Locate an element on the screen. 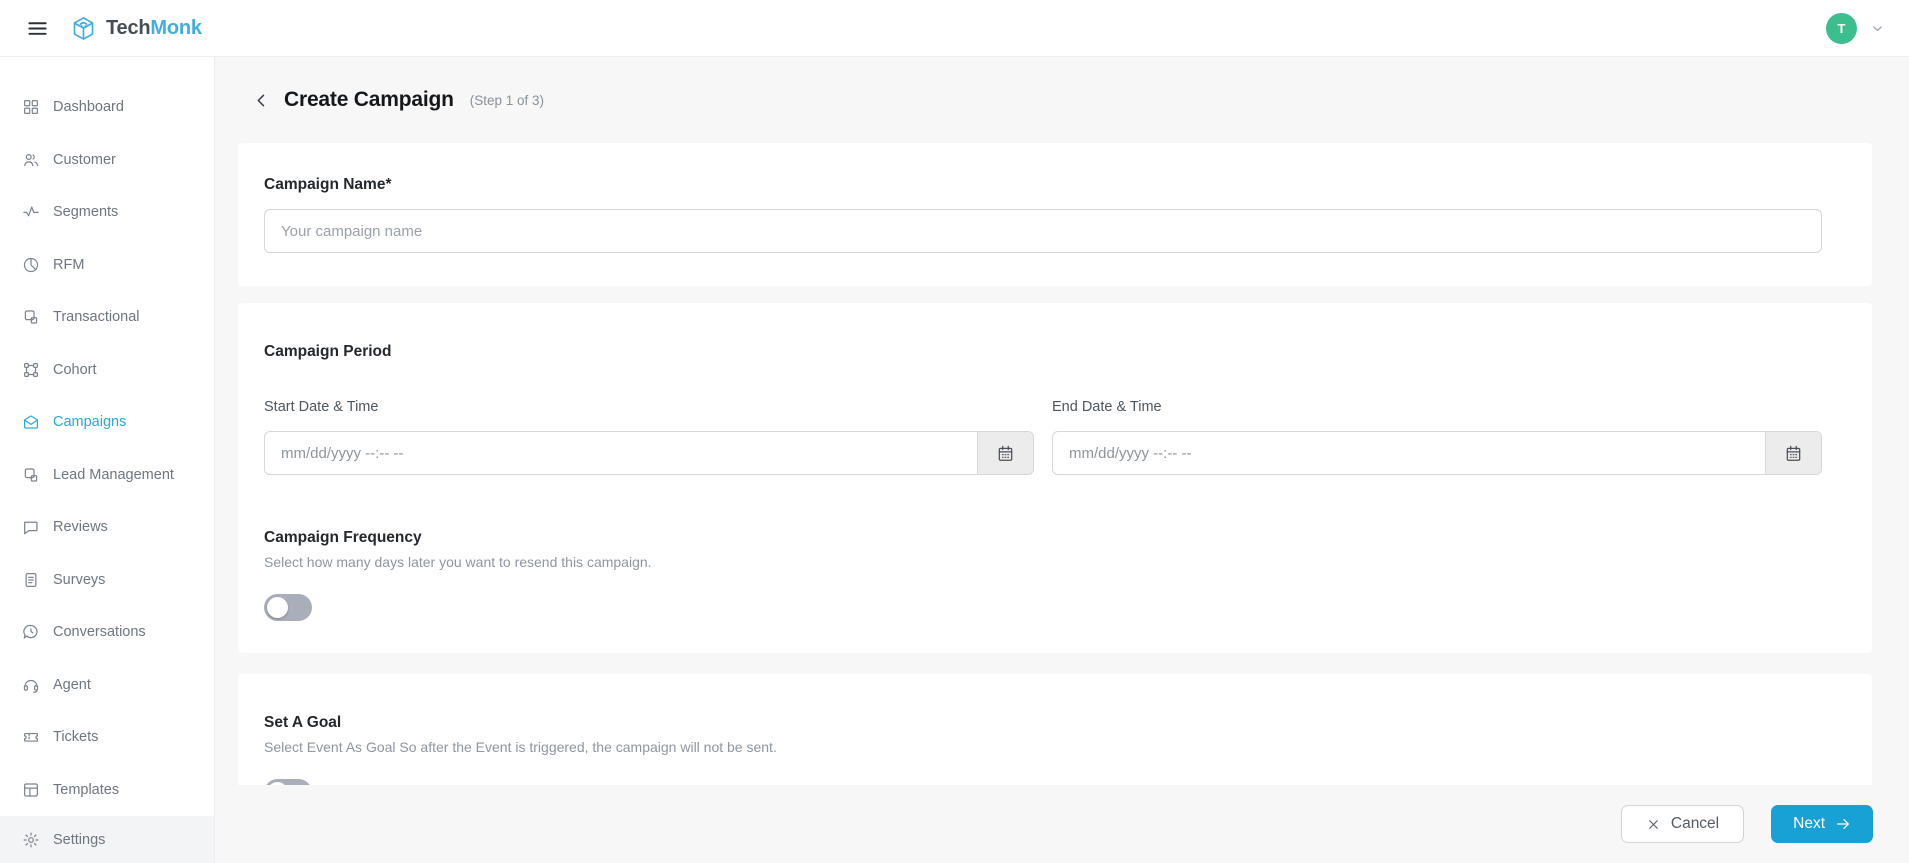 The height and width of the screenshot is (863, 1909). app-logo: TechMonk is located at coordinates (136, 28).